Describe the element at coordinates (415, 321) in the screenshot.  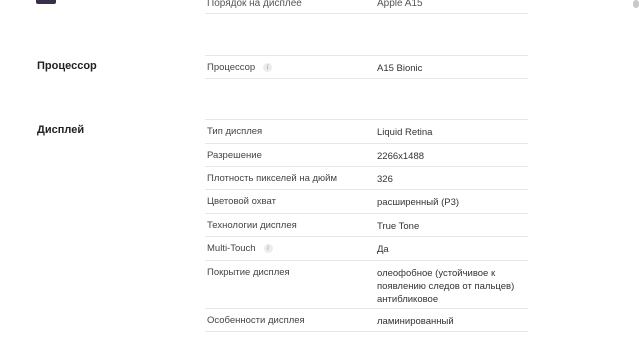
I see `spec-value: ламинированный` at that location.